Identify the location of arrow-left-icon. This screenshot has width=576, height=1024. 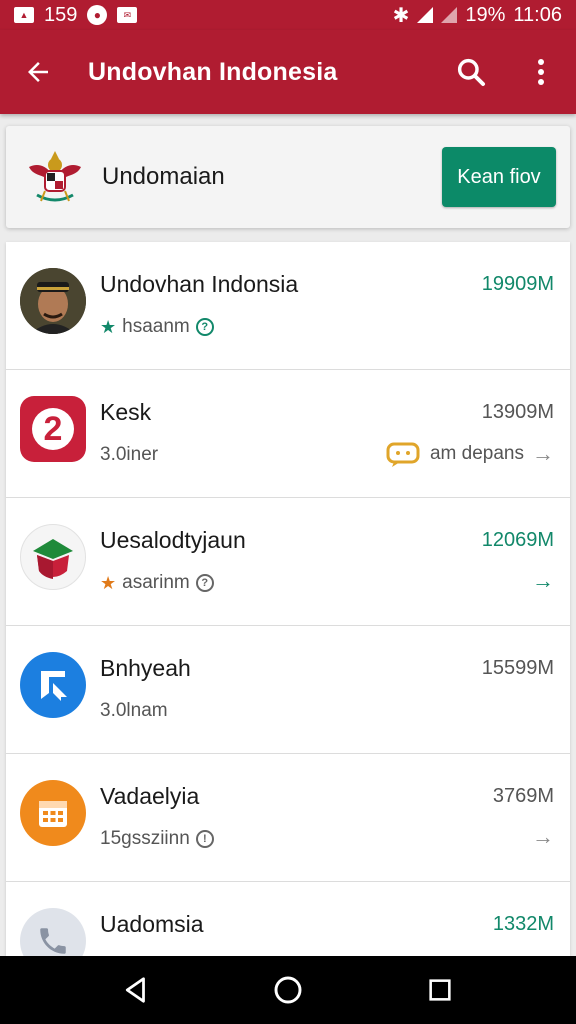
(38, 72).